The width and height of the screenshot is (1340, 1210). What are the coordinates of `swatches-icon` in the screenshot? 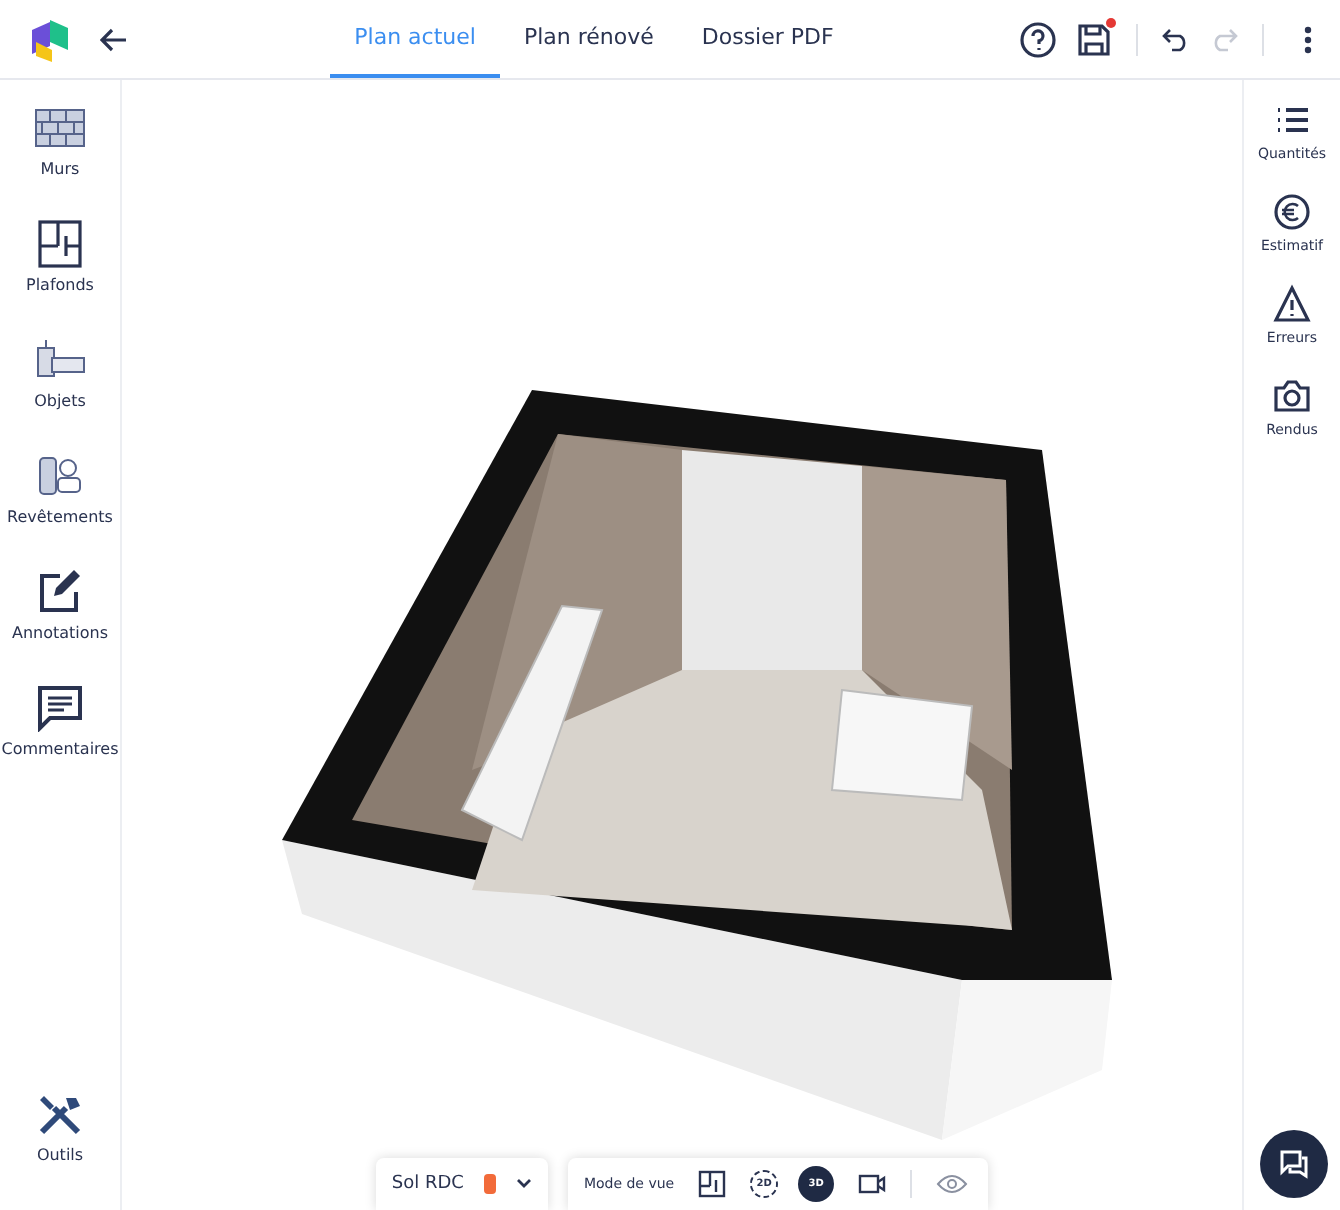 It's located at (60, 476).